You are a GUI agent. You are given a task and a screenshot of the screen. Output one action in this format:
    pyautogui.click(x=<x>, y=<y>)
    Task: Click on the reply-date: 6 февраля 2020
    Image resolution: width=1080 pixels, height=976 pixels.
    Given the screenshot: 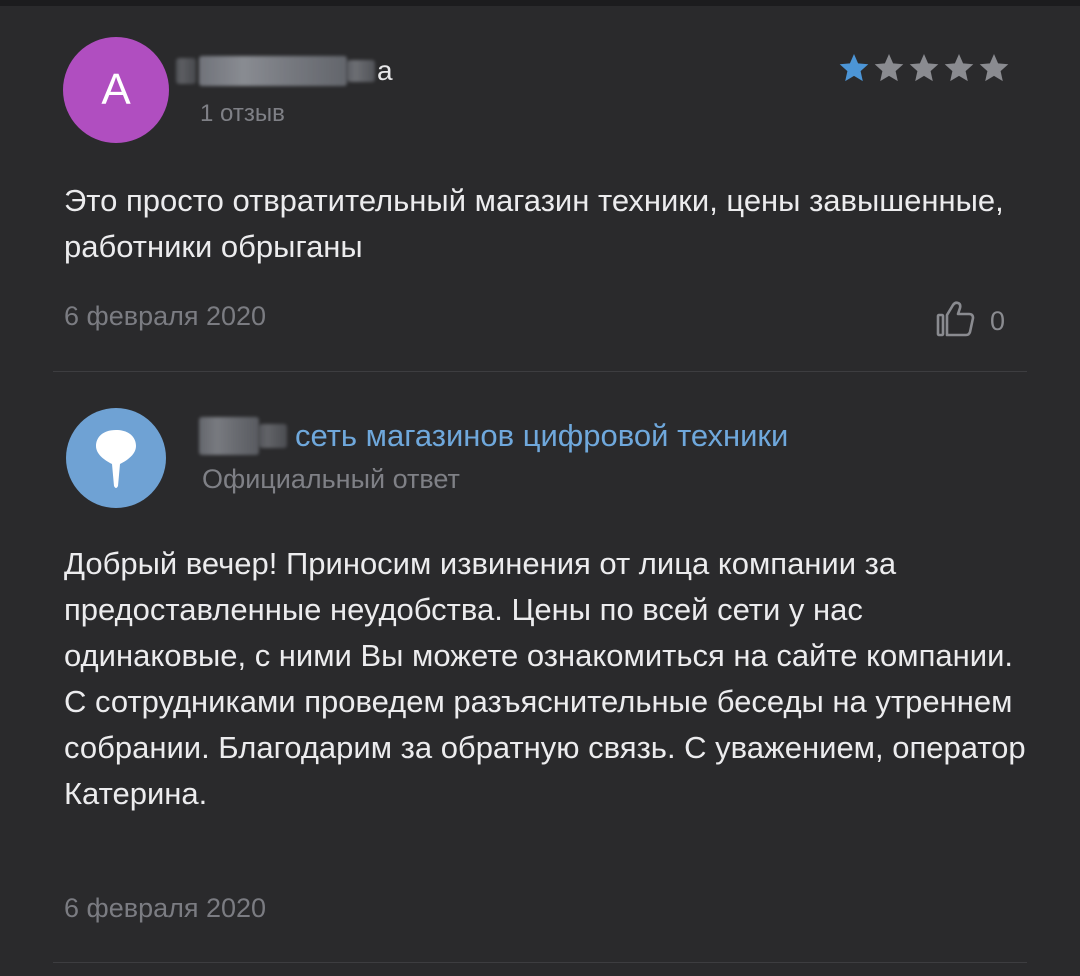 What is the action you would take?
    pyautogui.click(x=165, y=908)
    